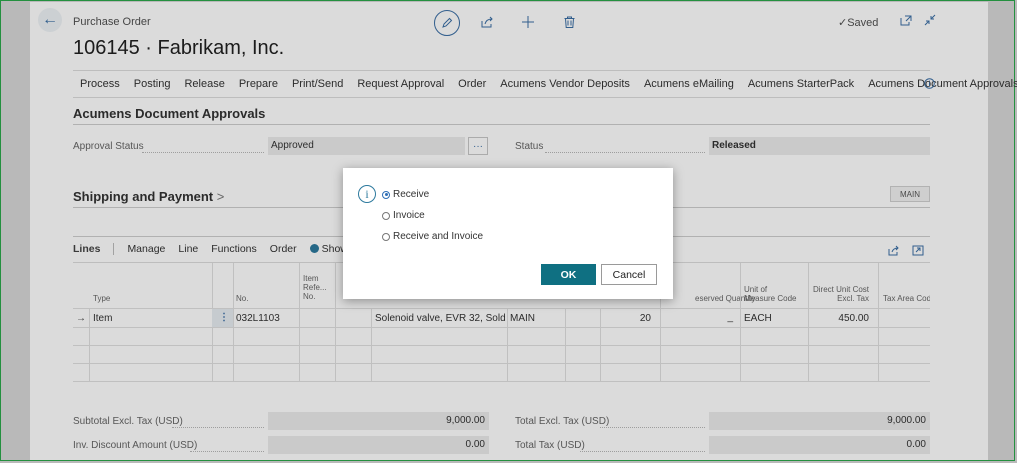 The width and height of the screenshot is (1017, 463). Describe the element at coordinates (367, 194) in the screenshot. I see `info-icon: i` at that location.